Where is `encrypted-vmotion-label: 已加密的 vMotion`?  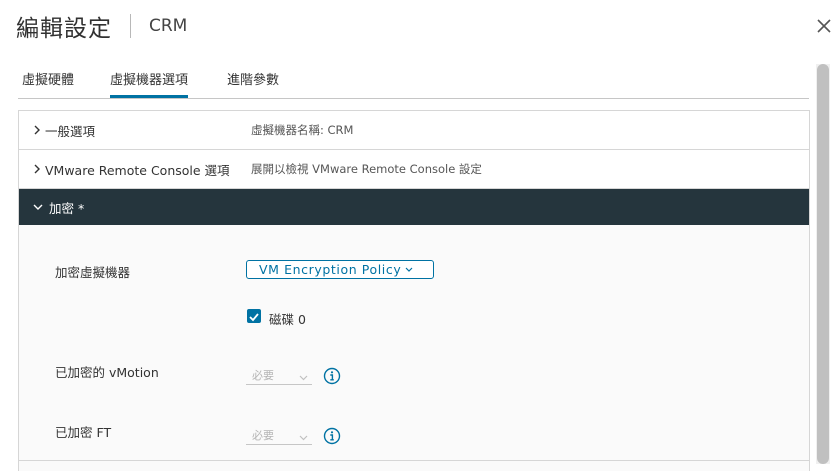 encrypted-vmotion-label: 已加密的 vMotion is located at coordinates (107, 372).